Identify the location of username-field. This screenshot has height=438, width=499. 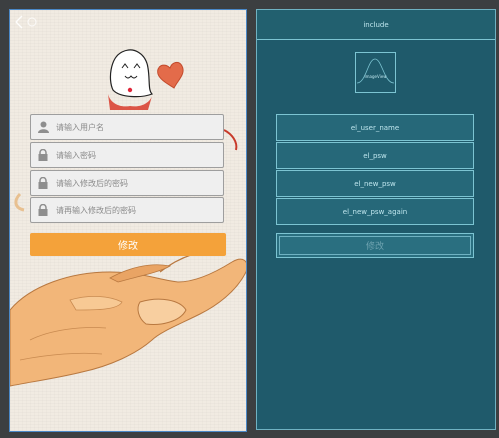
(127, 127).